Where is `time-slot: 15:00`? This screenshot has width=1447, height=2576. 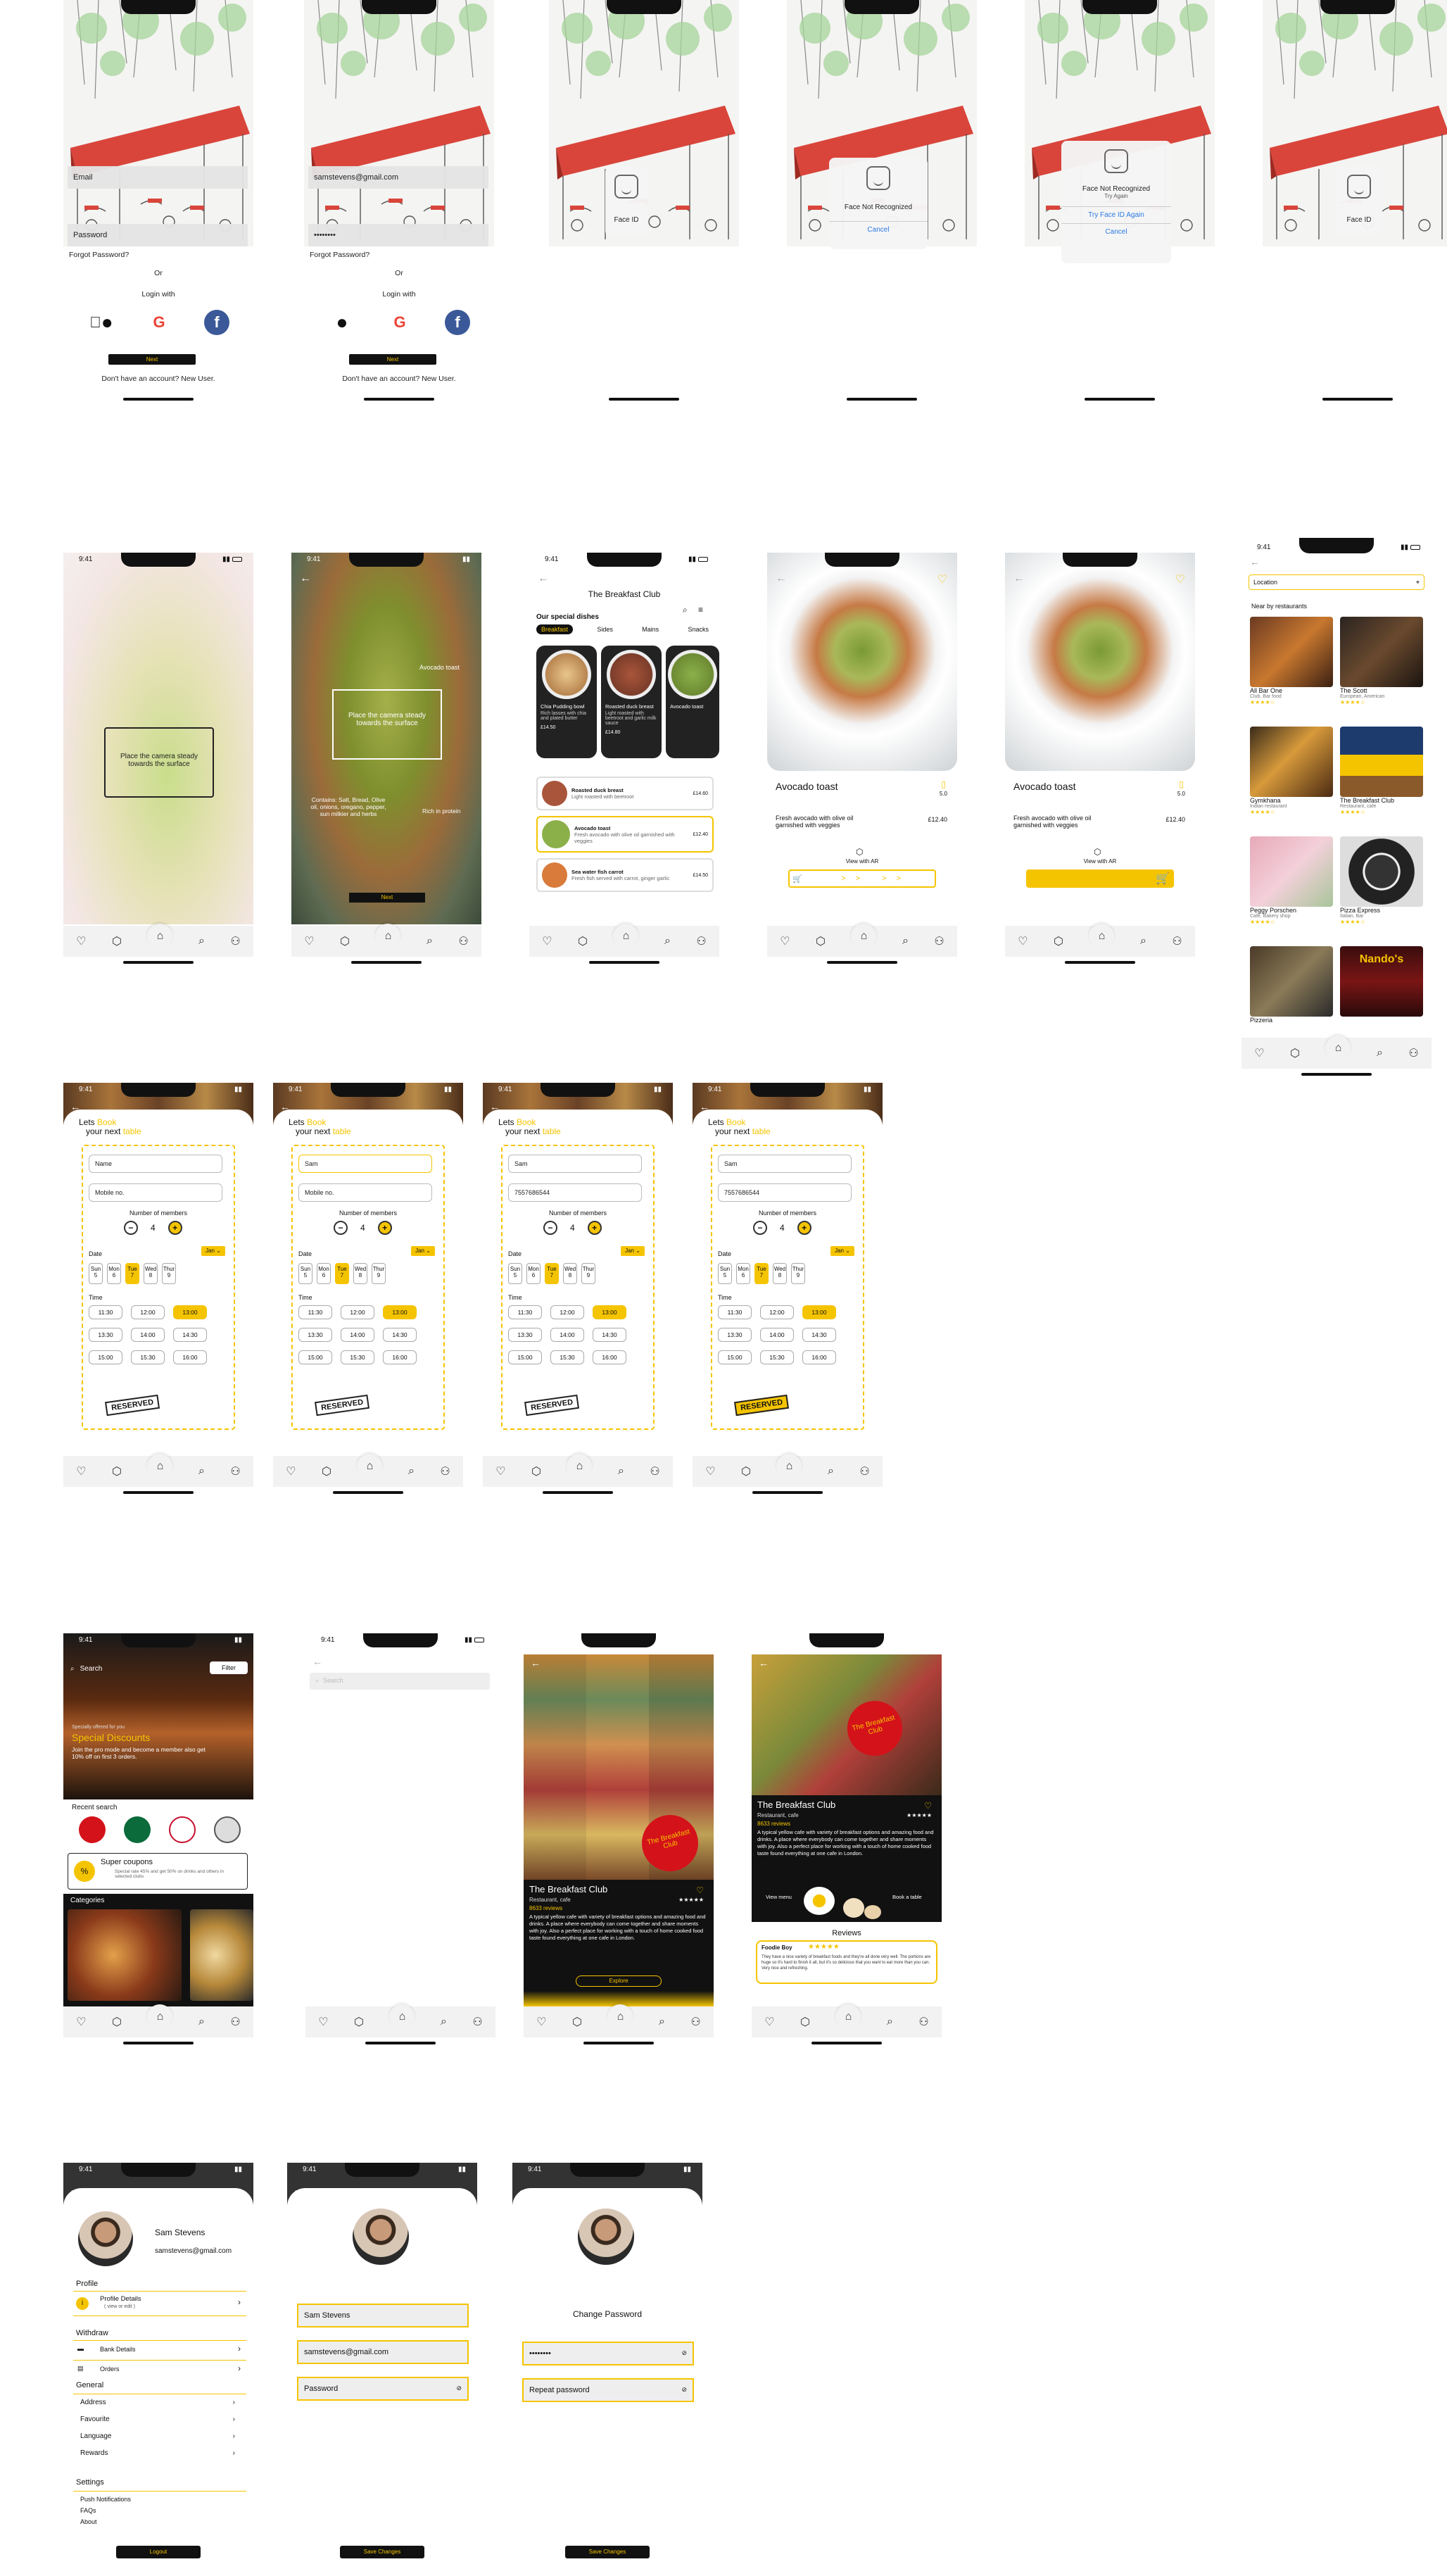 time-slot: 15:00 is located at coordinates (106, 1357).